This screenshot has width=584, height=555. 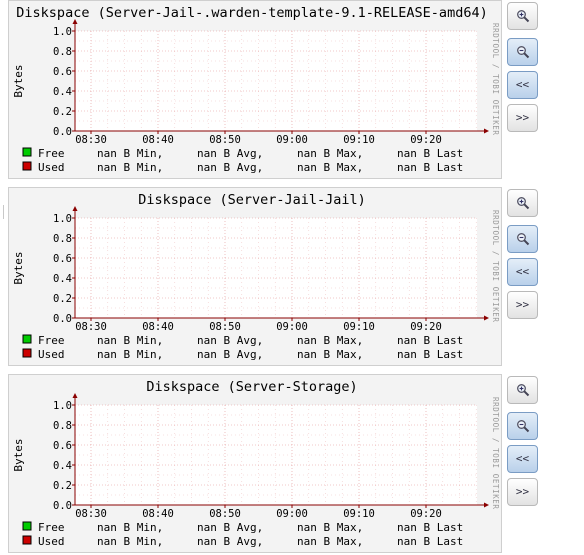 What do you see at coordinates (251, 387) in the screenshot?
I see `chart-title: Diskspace (Server-Storage)` at bounding box center [251, 387].